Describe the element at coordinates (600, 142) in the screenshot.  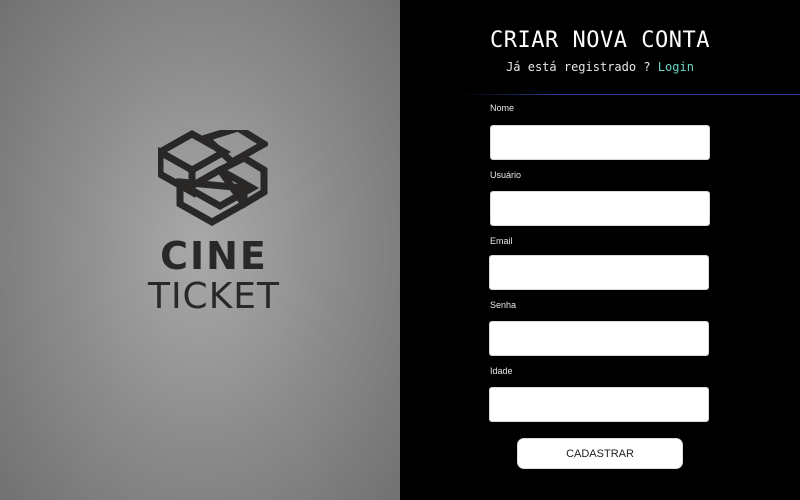
I see `name-input` at that location.